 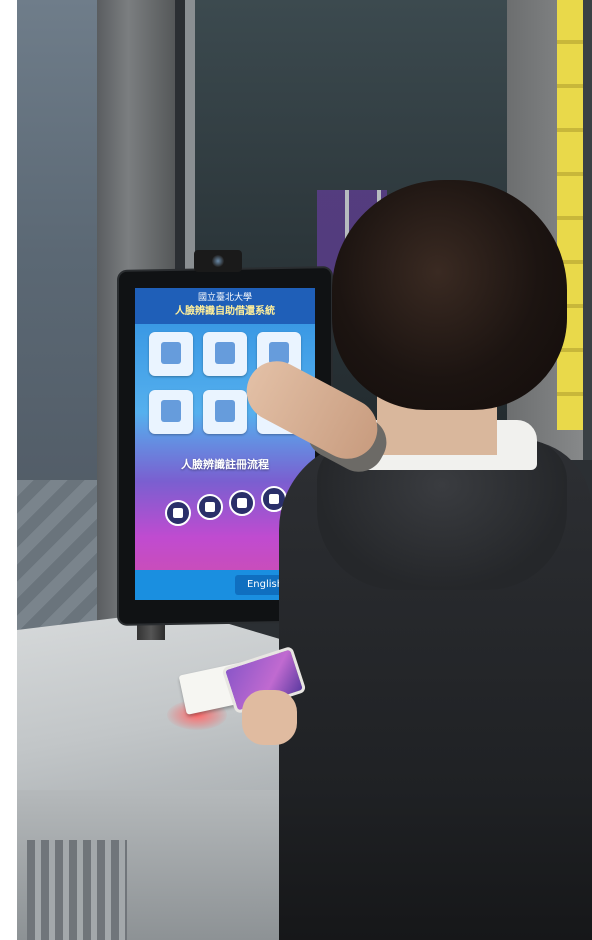 What do you see at coordinates (225, 311) in the screenshot?
I see `system-title: 人臉辨識自助借還系統` at bounding box center [225, 311].